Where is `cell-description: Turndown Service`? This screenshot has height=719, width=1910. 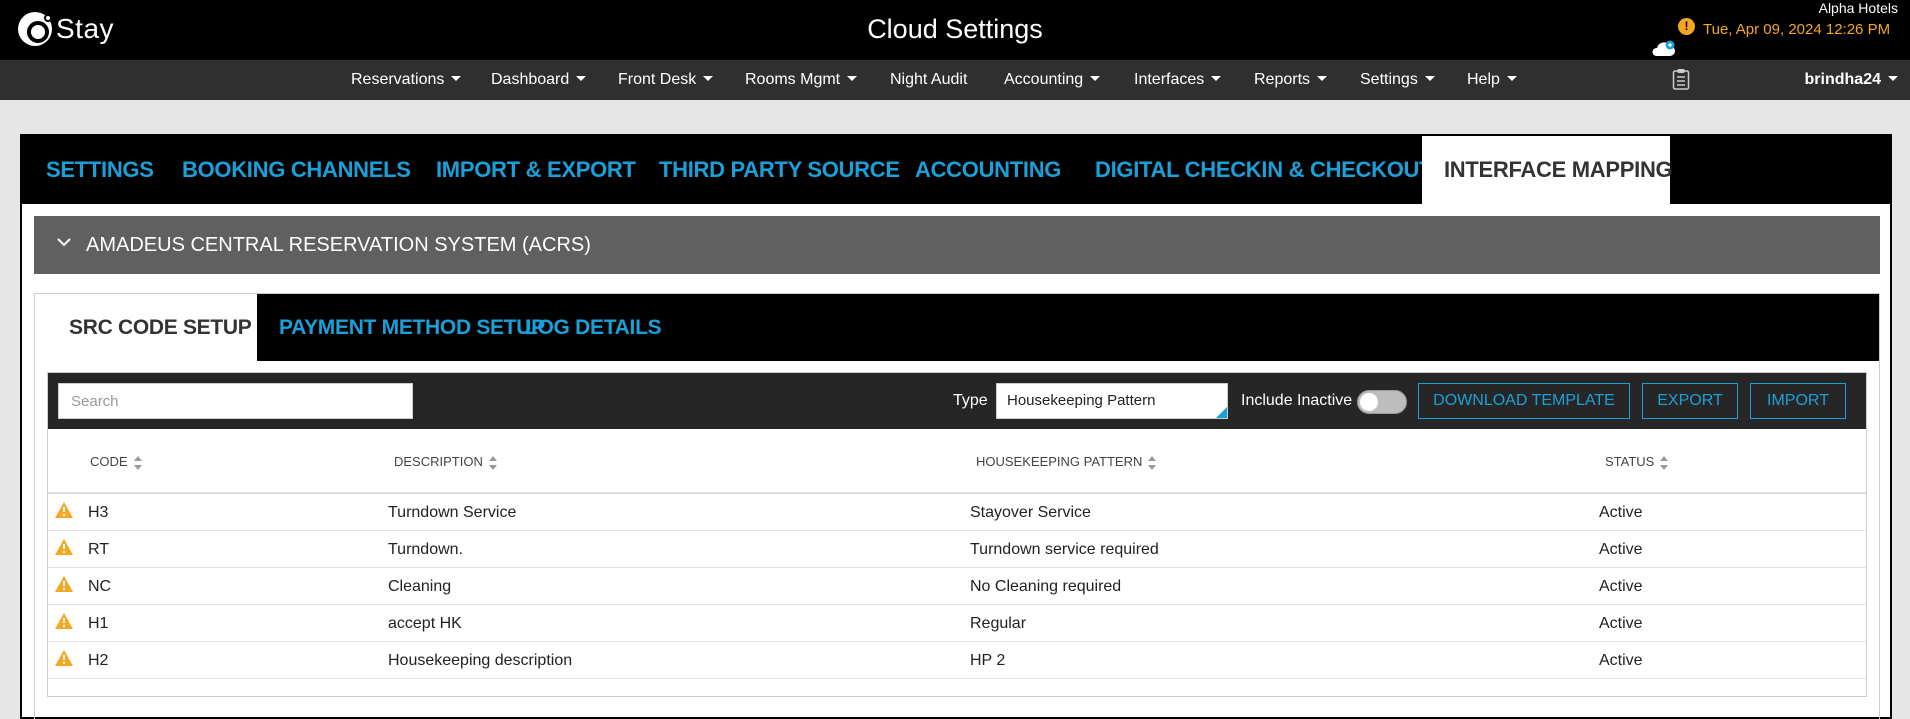 cell-description: Turndown Service is located at coordinates (452, 512).